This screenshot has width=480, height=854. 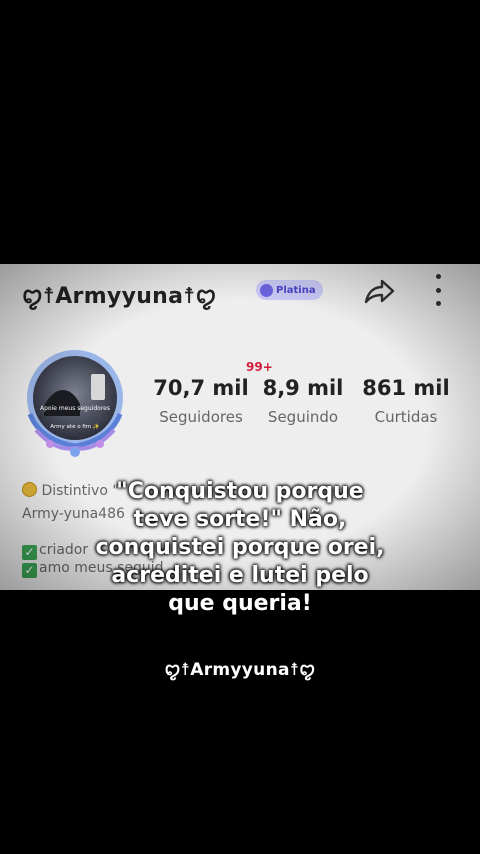 I want to click on likes-count: 861 mil, so click(x=406, y=388).